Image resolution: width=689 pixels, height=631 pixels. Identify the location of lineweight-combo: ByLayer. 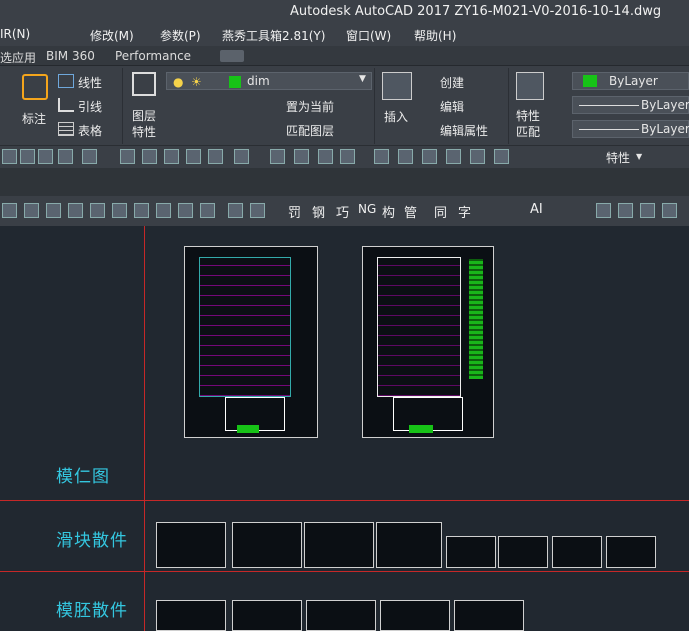
(630, 129).